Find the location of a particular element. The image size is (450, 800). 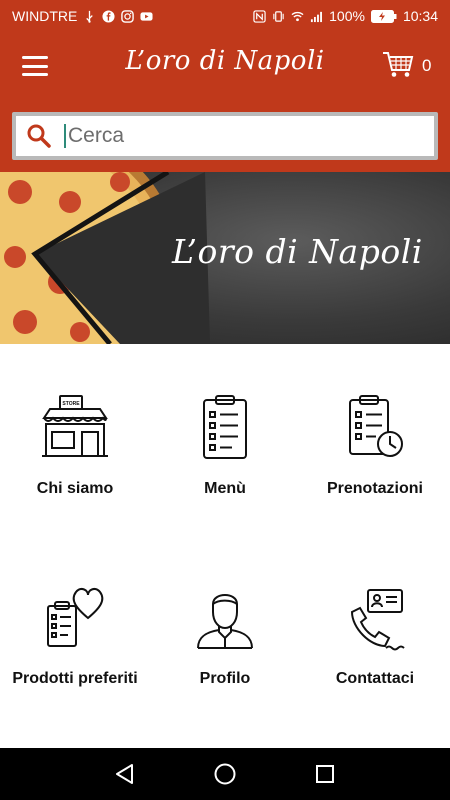

menu-item-chi-siamo: STORE Chi siamo is located at coordinates (75, 439).